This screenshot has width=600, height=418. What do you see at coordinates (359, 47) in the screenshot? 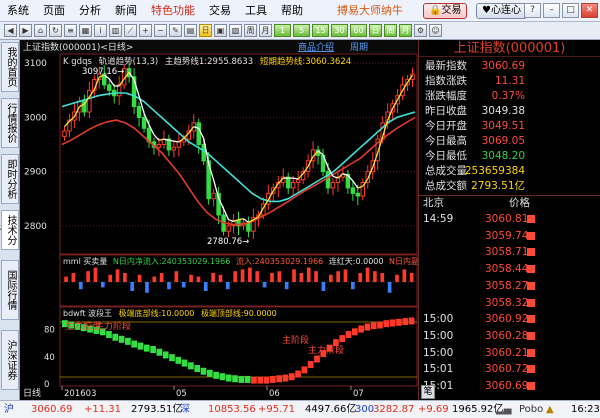
I see `period-label: 周期` at bounding box center [359, 47].